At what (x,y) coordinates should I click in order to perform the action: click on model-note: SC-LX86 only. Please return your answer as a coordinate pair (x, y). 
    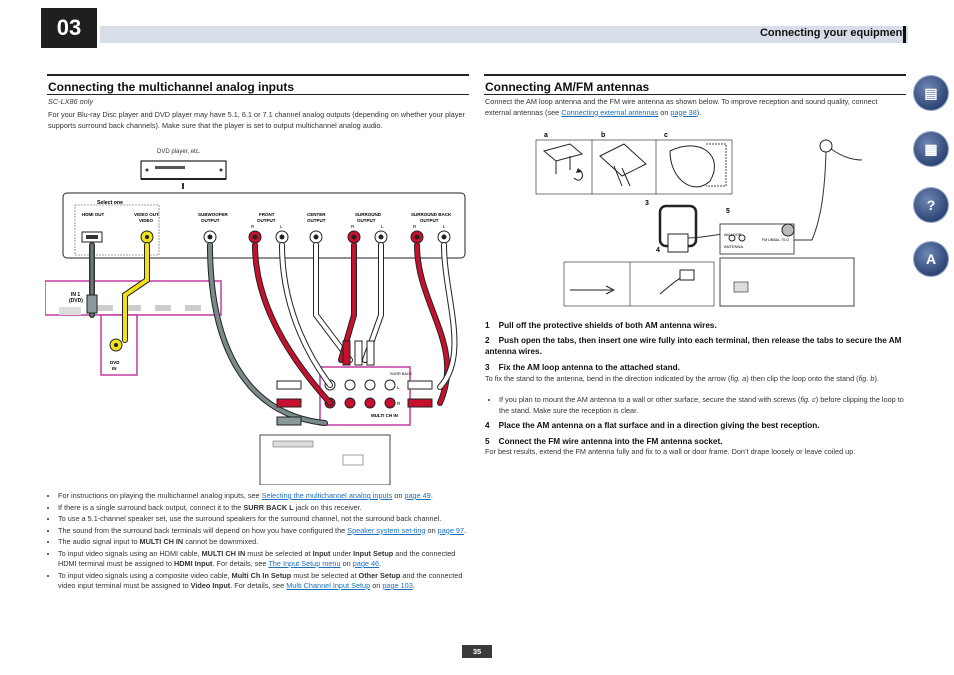
    Looking at the image, I should click on (71, 101).